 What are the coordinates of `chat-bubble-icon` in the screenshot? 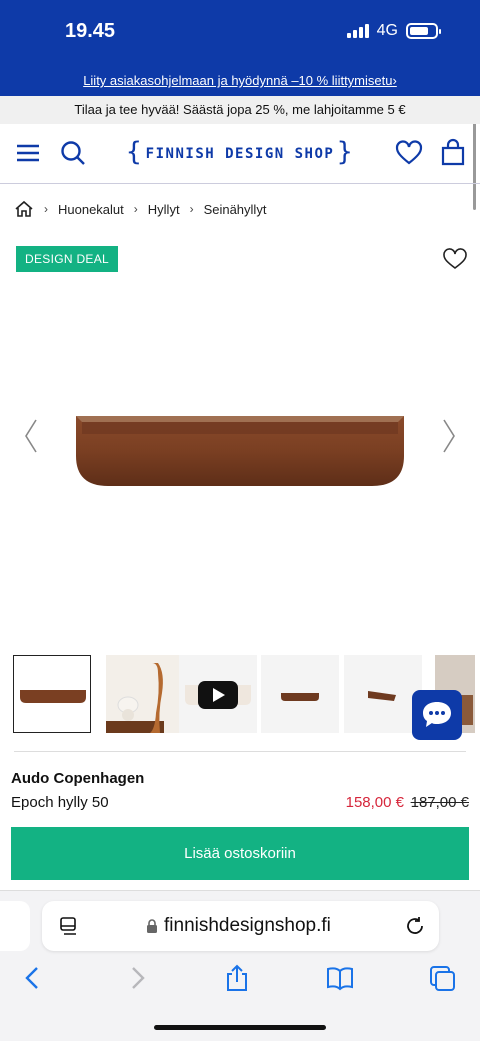 It's located at (437, 714).